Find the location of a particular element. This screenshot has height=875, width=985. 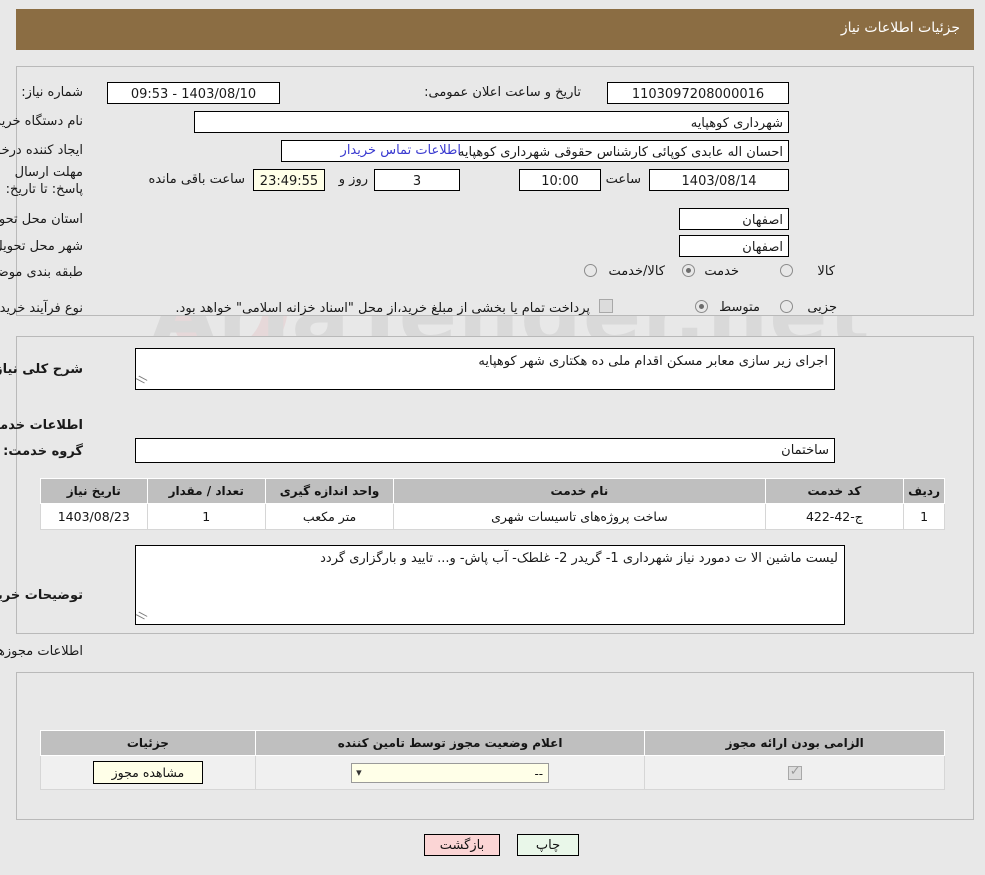

permit-status-select: ▾ -- is located at coordinates (450, 772).